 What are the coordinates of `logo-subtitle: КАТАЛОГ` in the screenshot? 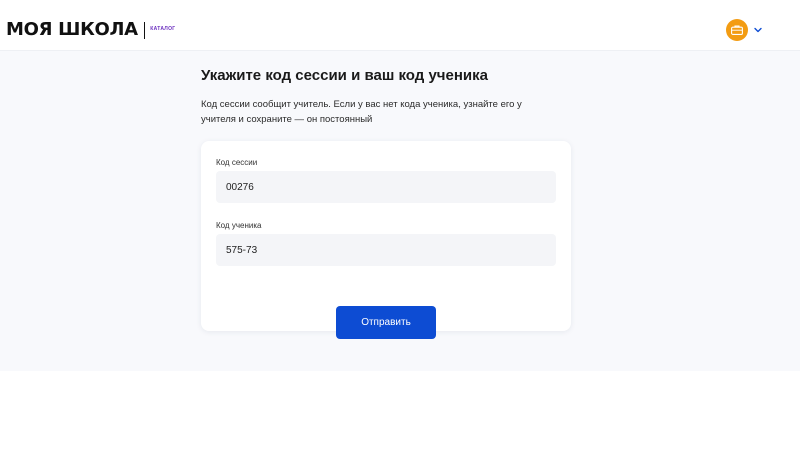 It's located at (163, 29).